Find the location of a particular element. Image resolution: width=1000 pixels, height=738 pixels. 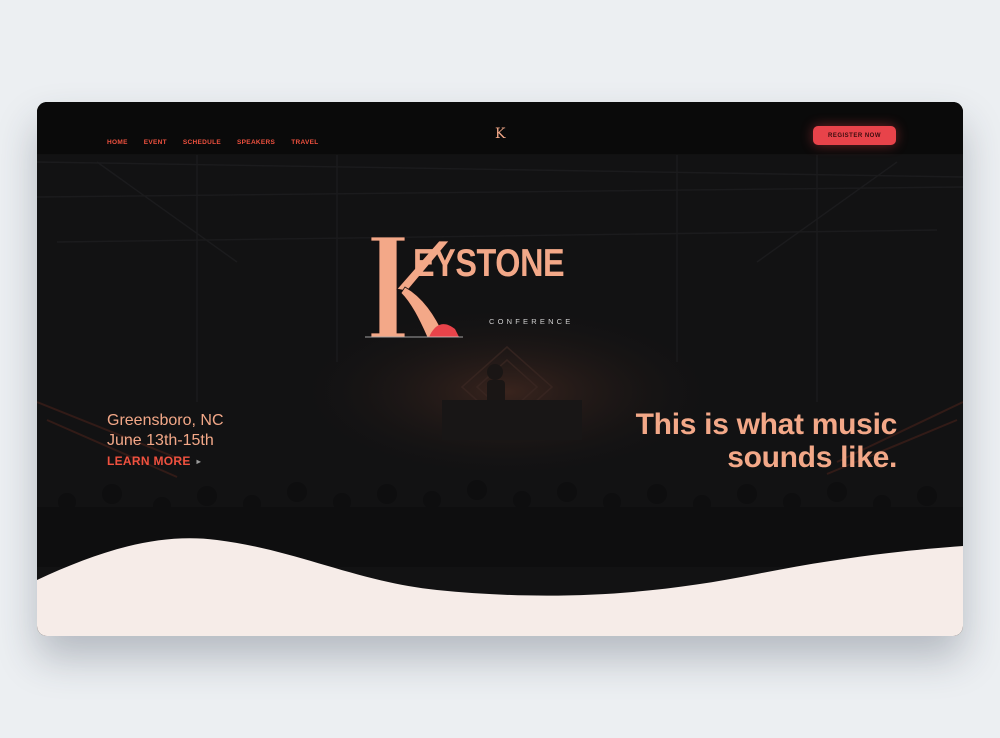

brand-wordmark: EYSTONE is located at coordinates (489, 263).